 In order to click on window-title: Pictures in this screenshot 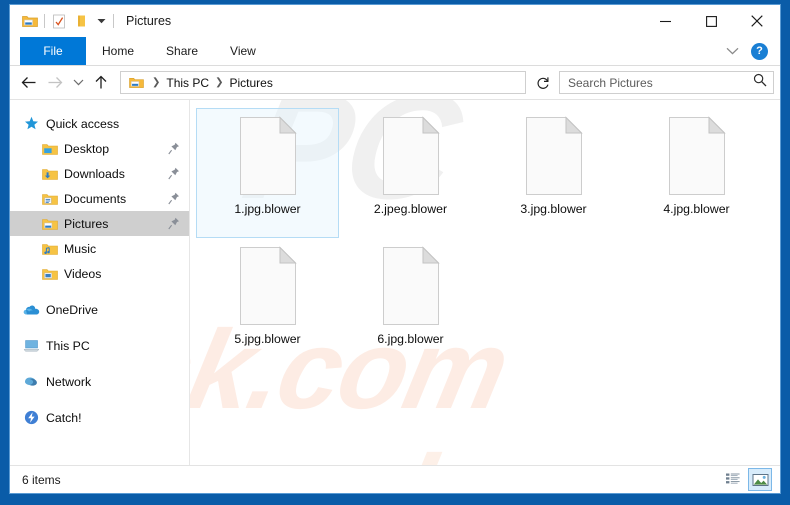, I will do `click(149, 21)`.